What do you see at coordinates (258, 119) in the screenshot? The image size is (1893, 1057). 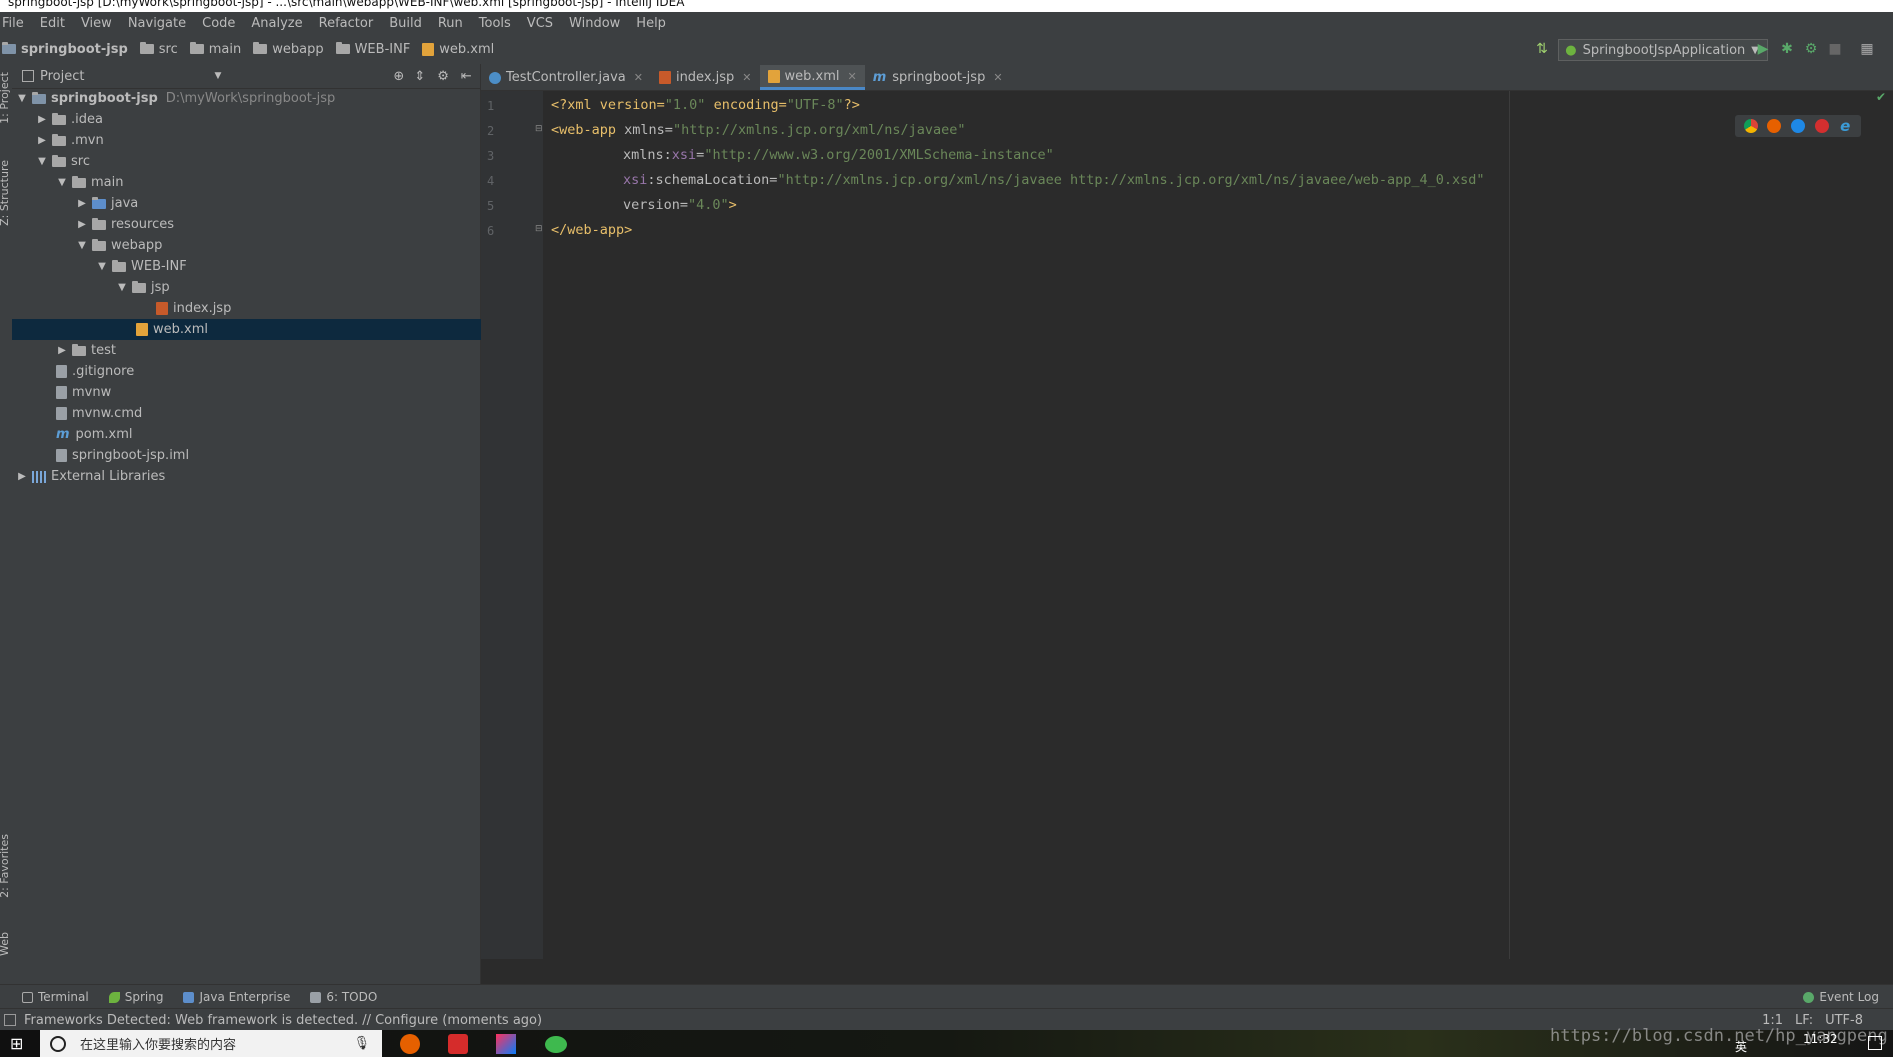 I see `tree-item-idea: ▶ .idea` at bounding box center [258, 119].